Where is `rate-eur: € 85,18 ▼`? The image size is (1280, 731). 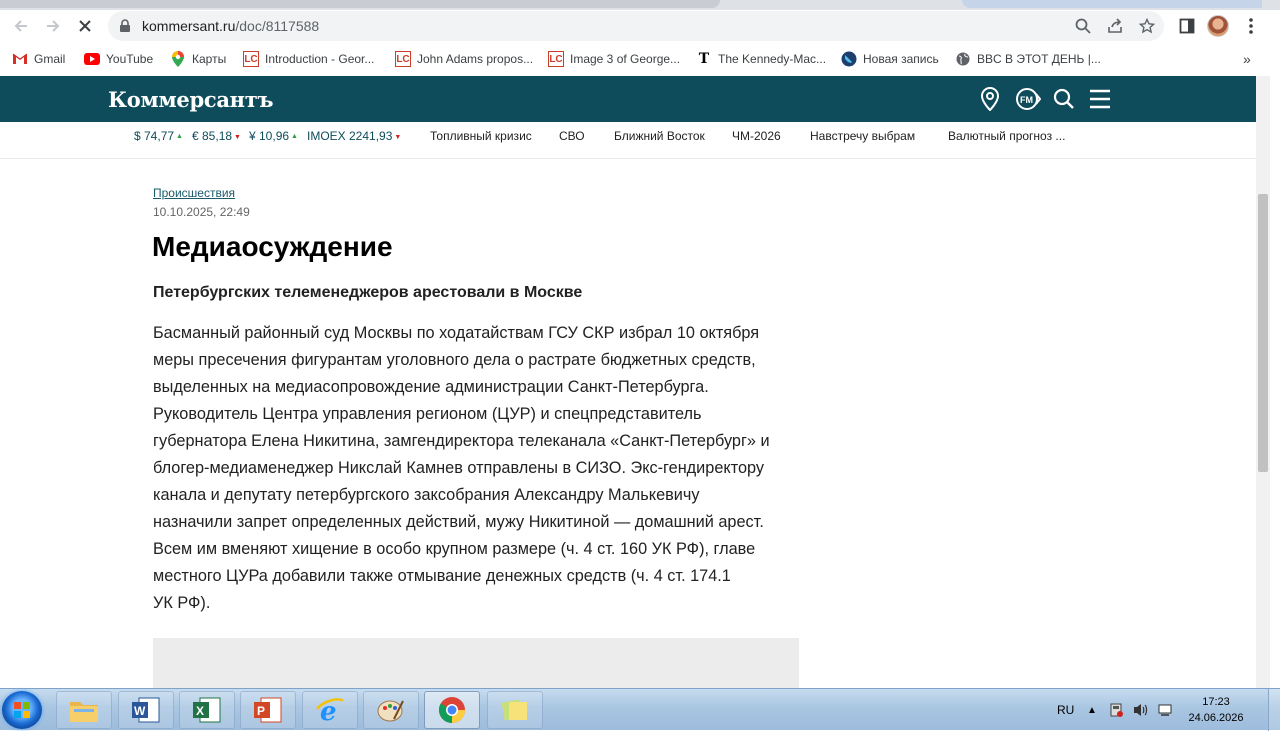
rate-eur: € 85,18 ▼ is located at coordinates (216, 136).